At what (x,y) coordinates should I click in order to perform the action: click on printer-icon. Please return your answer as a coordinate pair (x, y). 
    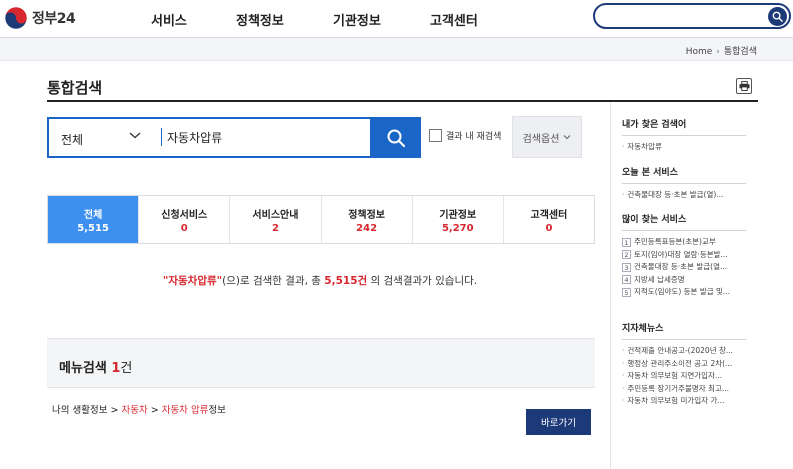
    Looking at the image, I should click on (744, 86).